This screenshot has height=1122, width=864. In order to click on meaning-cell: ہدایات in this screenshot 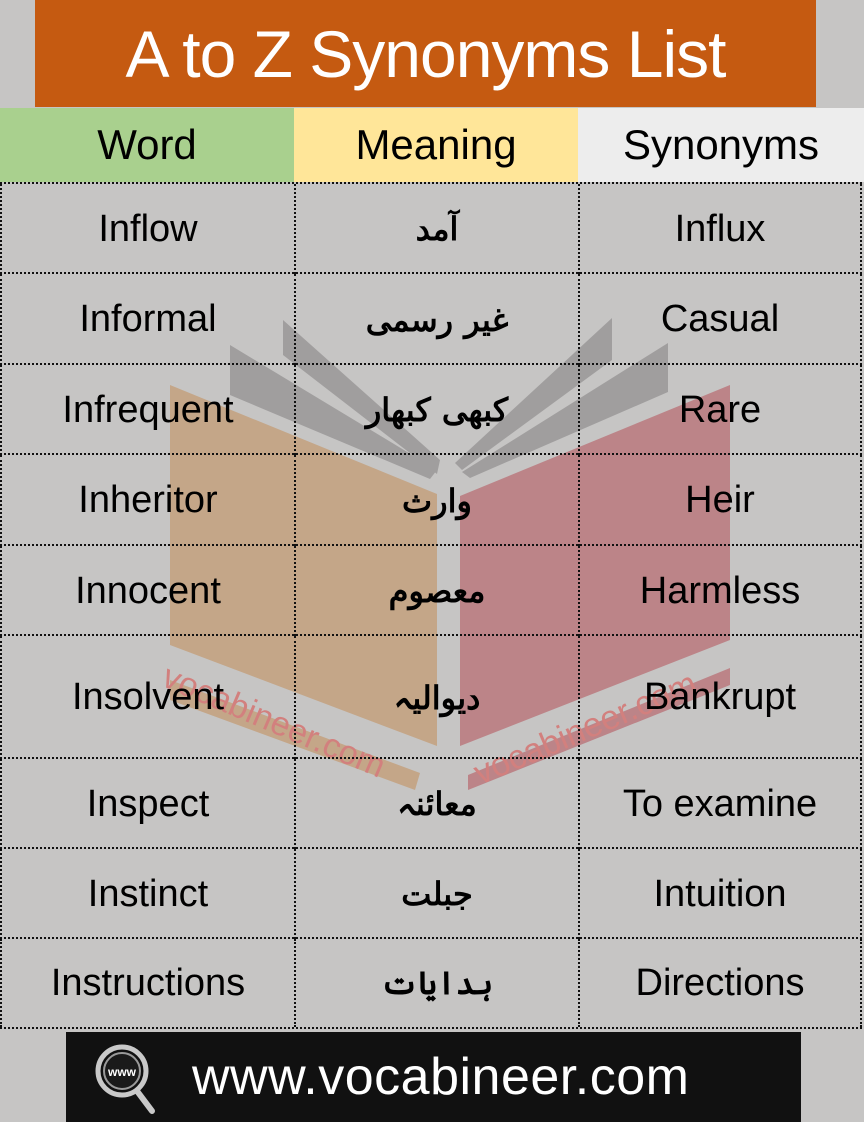, I will do `click(436, 983)`.